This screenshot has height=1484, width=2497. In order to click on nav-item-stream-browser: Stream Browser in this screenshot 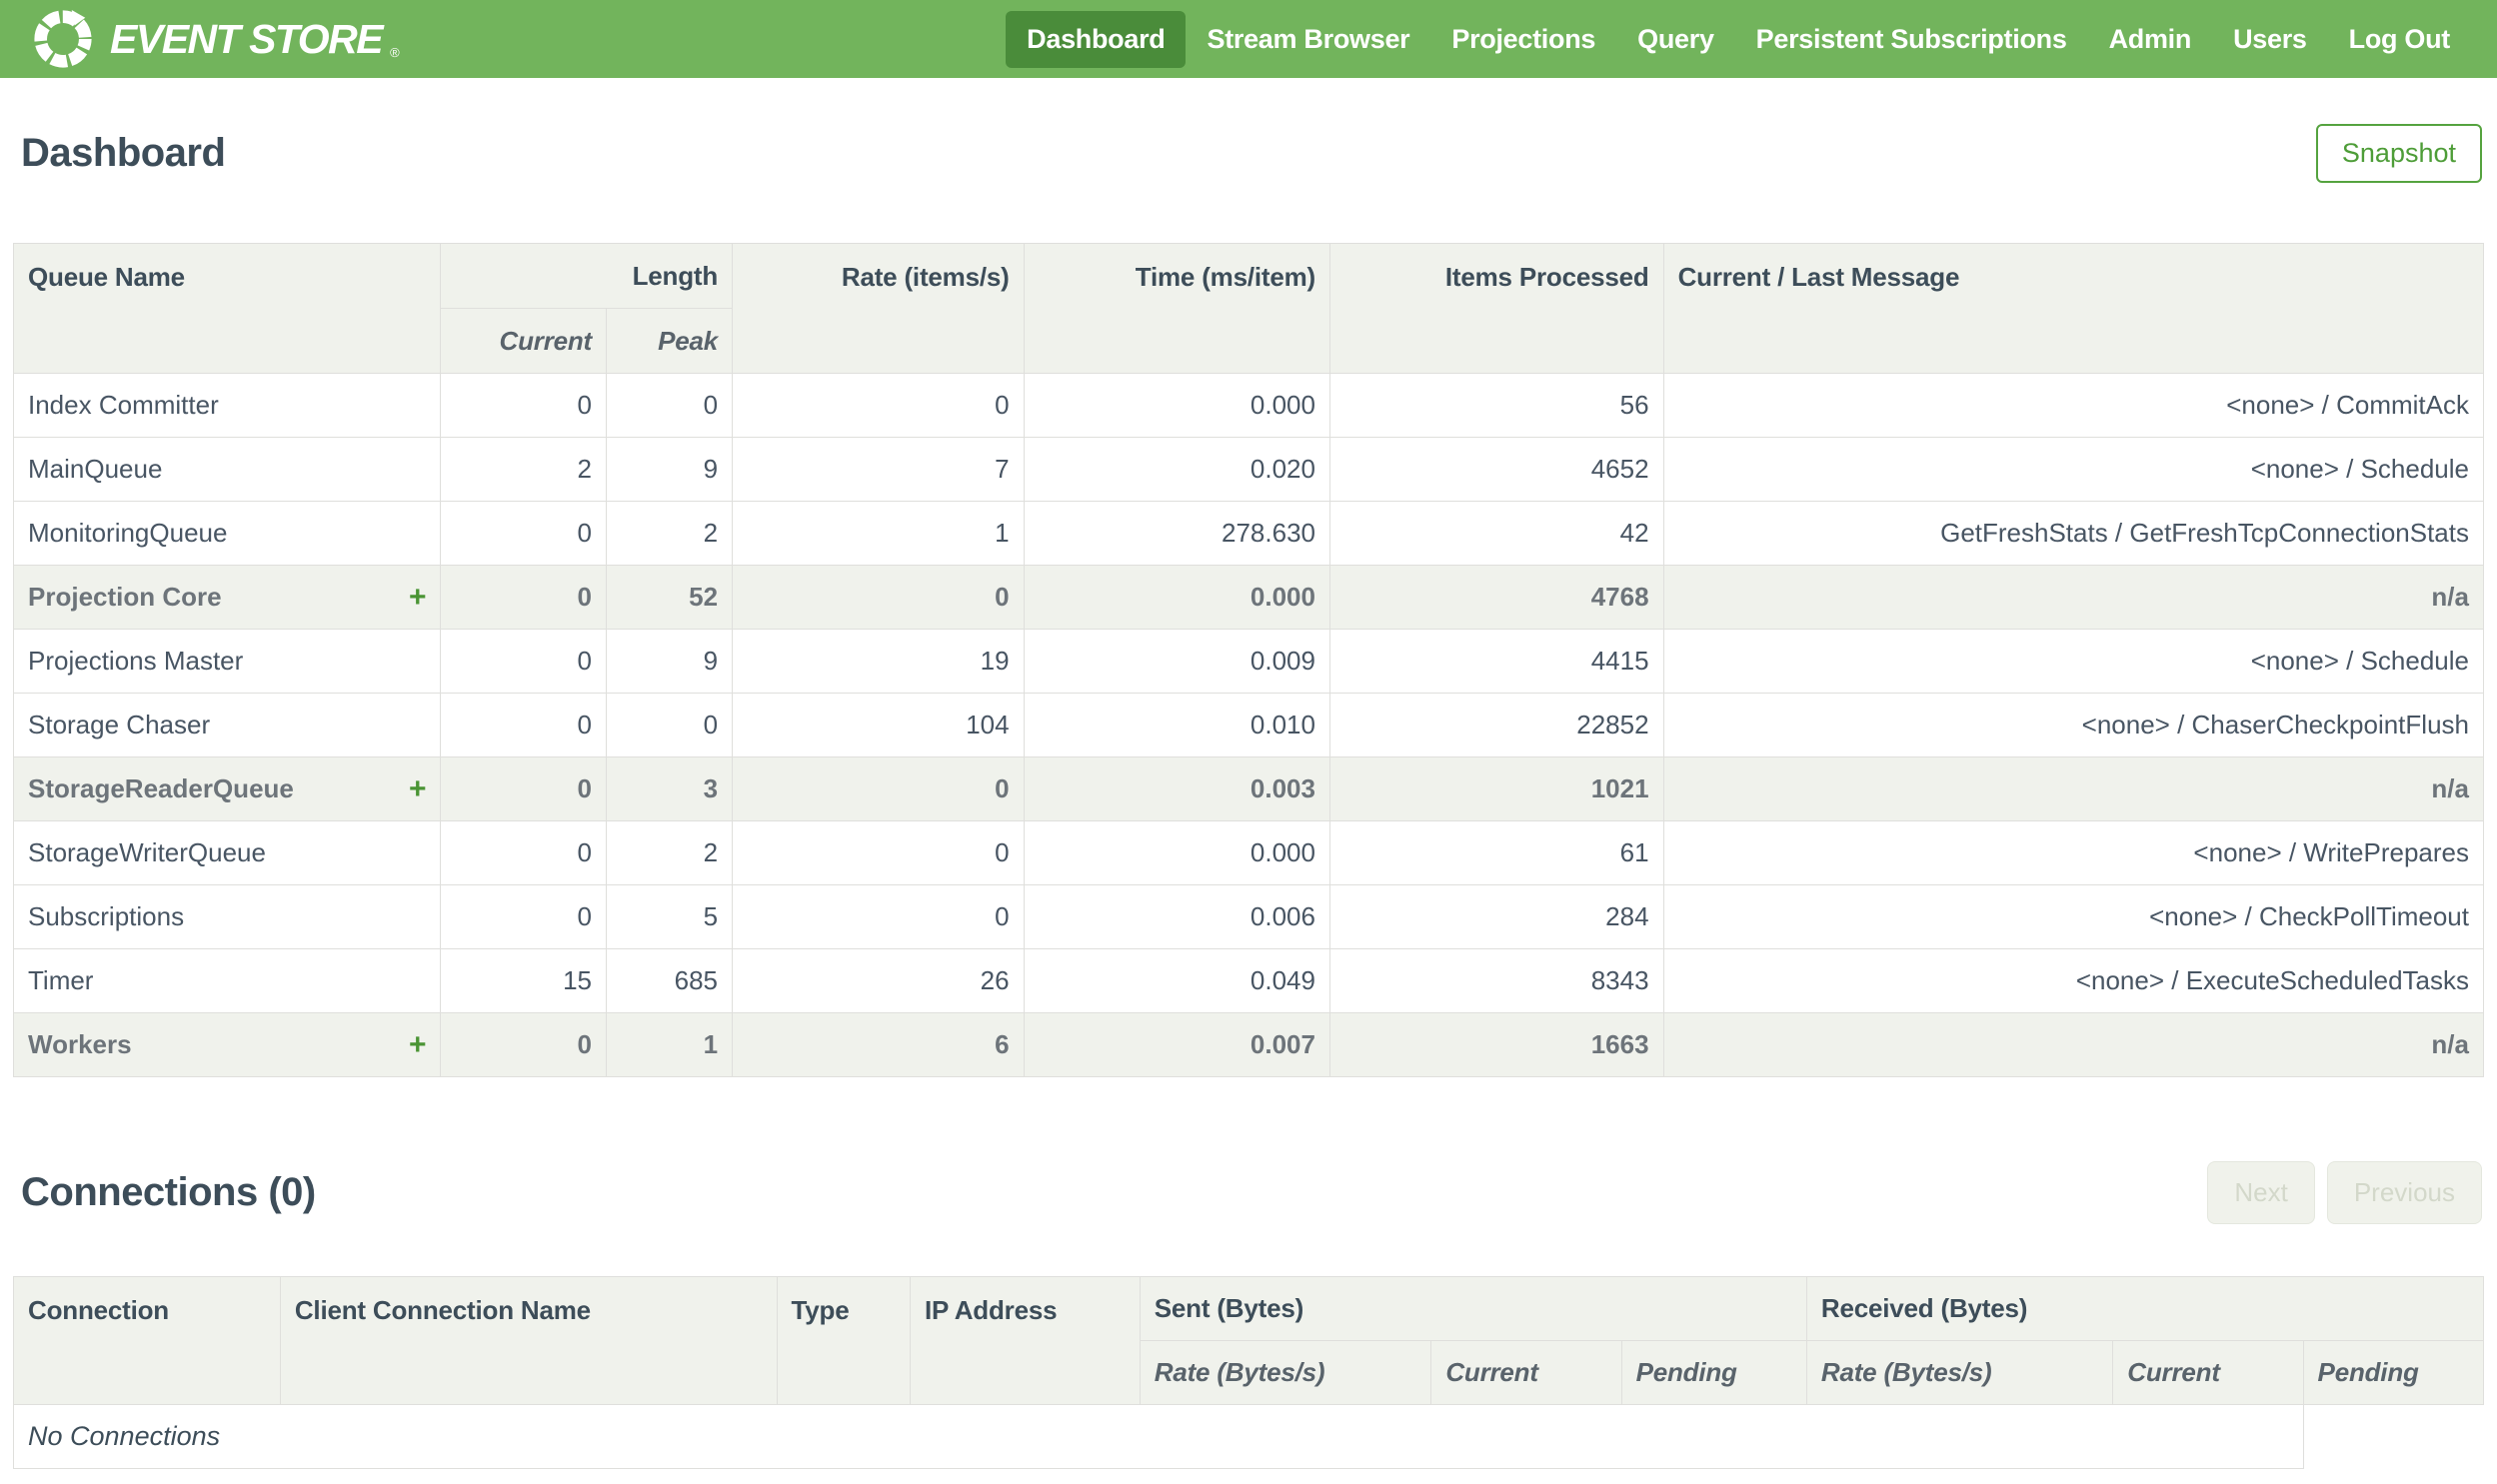, I will do `click(1308, 39)`.